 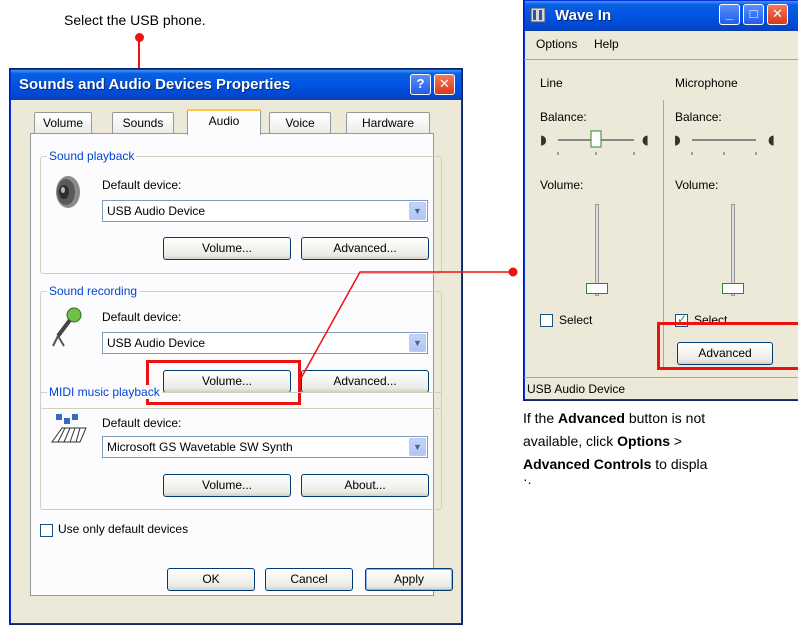 I want to click on line-volume-label: Volume:, so click(x=562, y=185).